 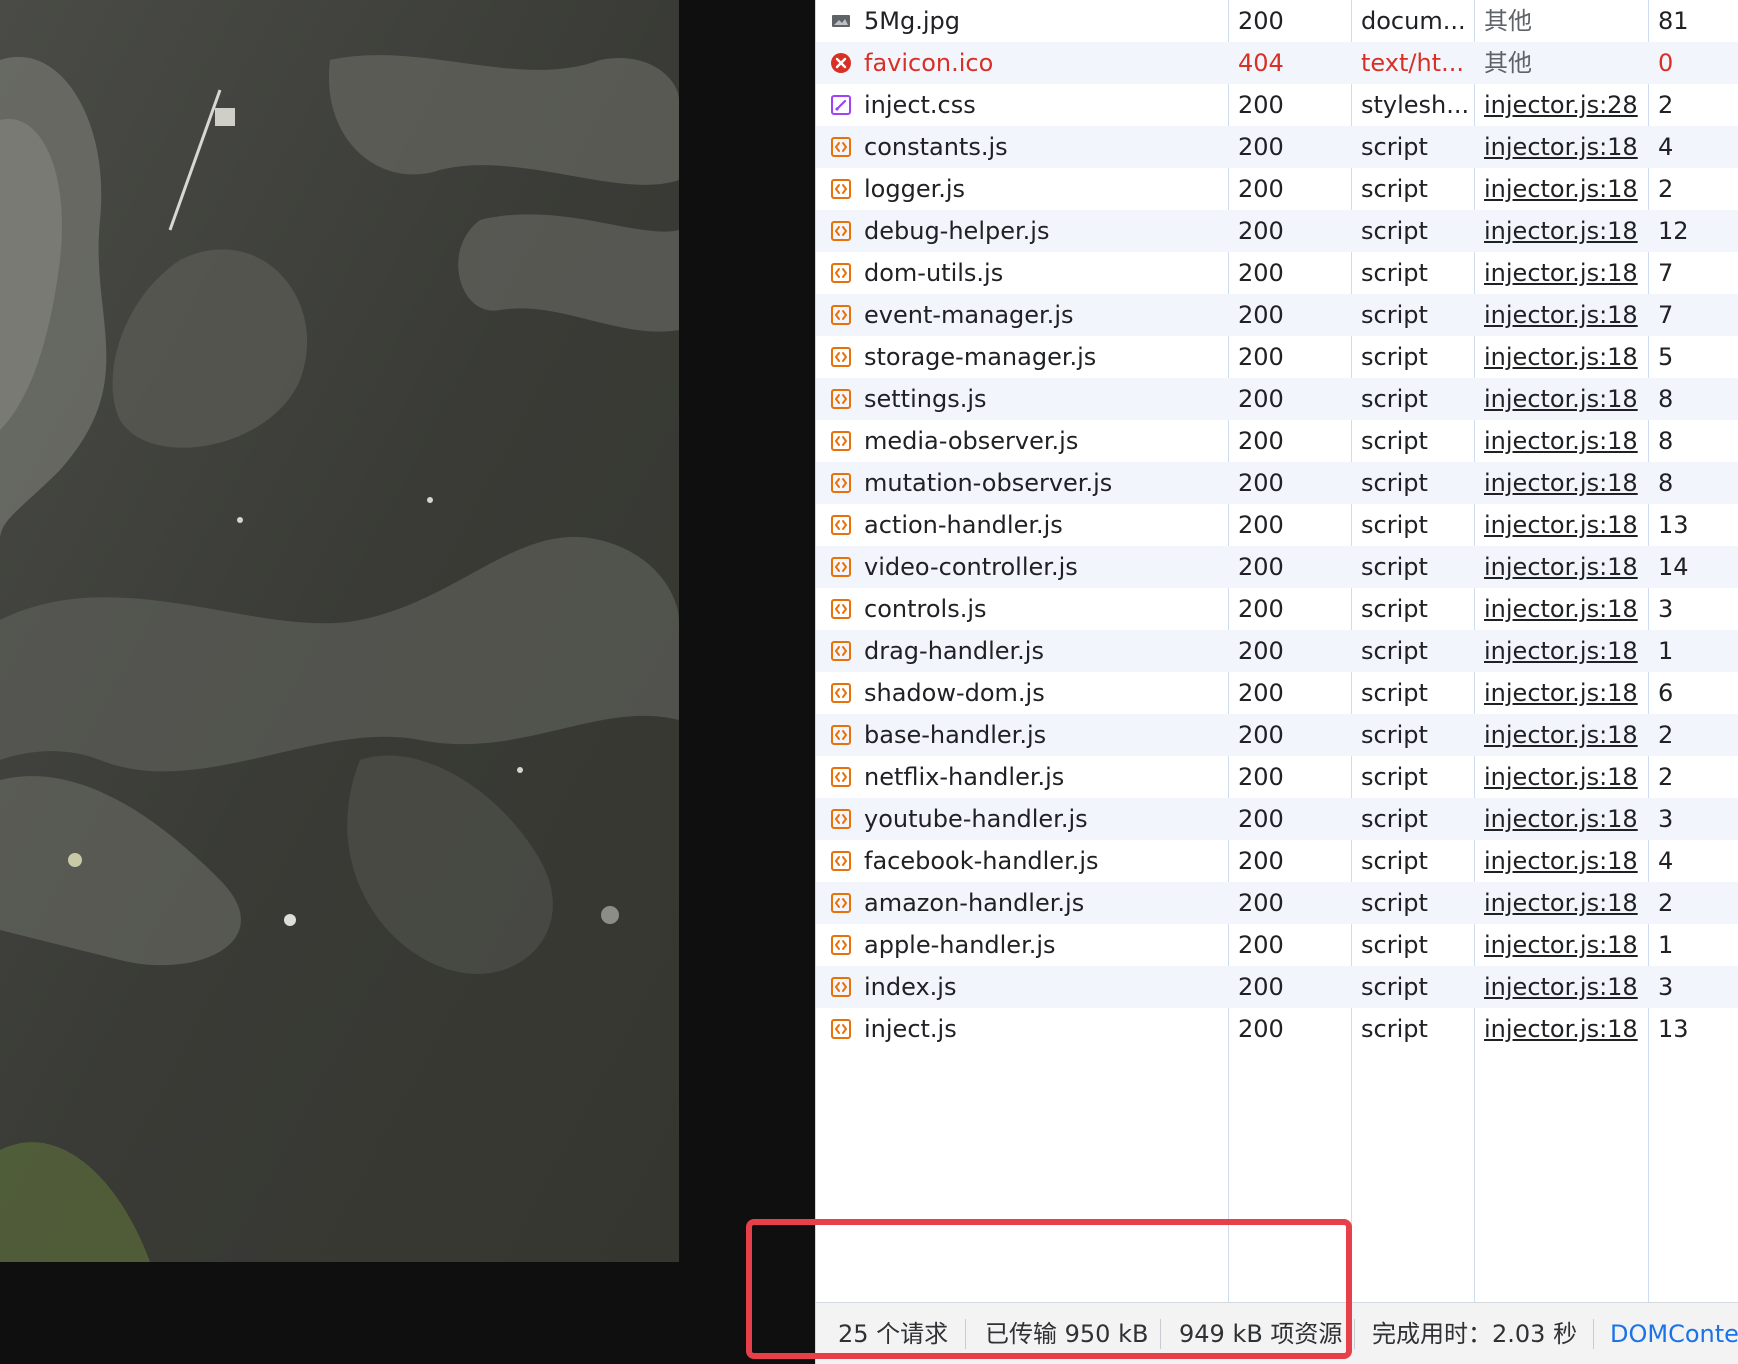 I want to click on request-size: 81, so click(x=1673, y=21).